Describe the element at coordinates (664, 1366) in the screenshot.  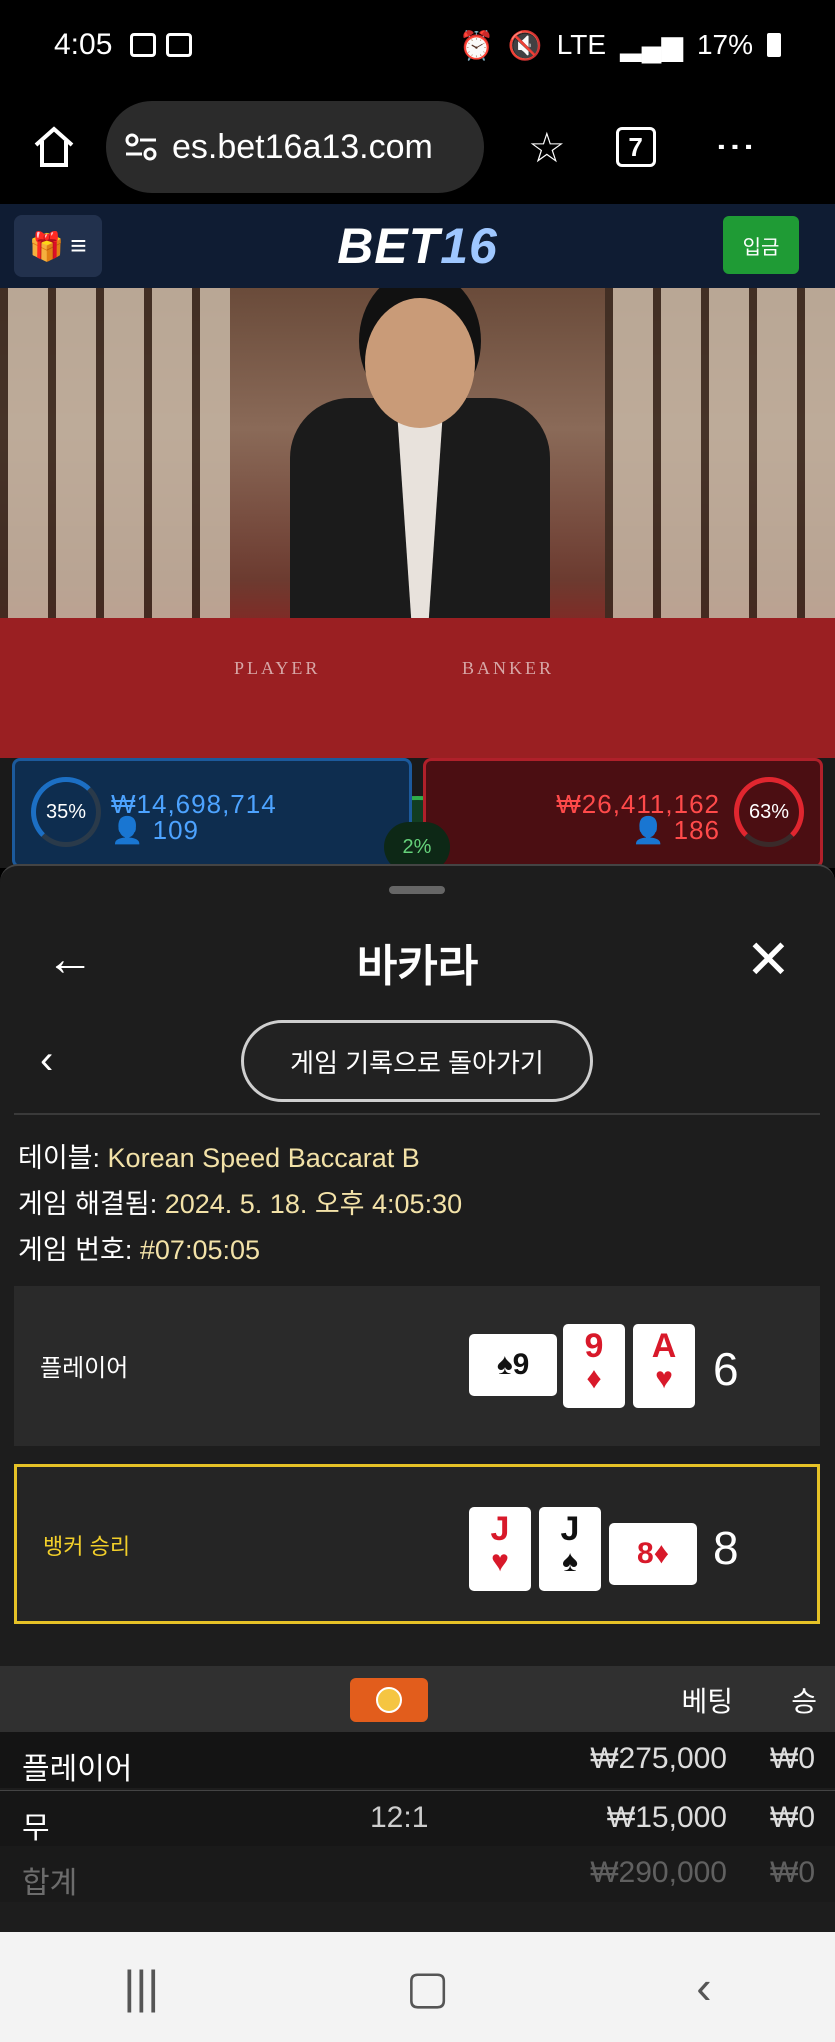
I see `playing-card: A ♥` at that location.